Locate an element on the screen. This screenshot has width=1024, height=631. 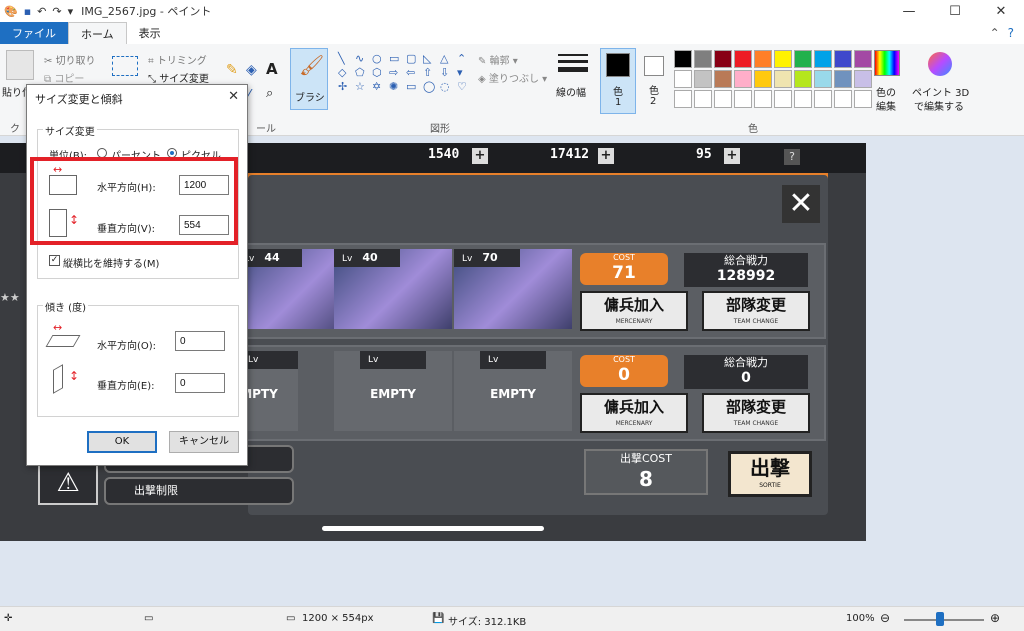
resize-button: ⤡ サイズ変更 is located at coordinates (178, 77).